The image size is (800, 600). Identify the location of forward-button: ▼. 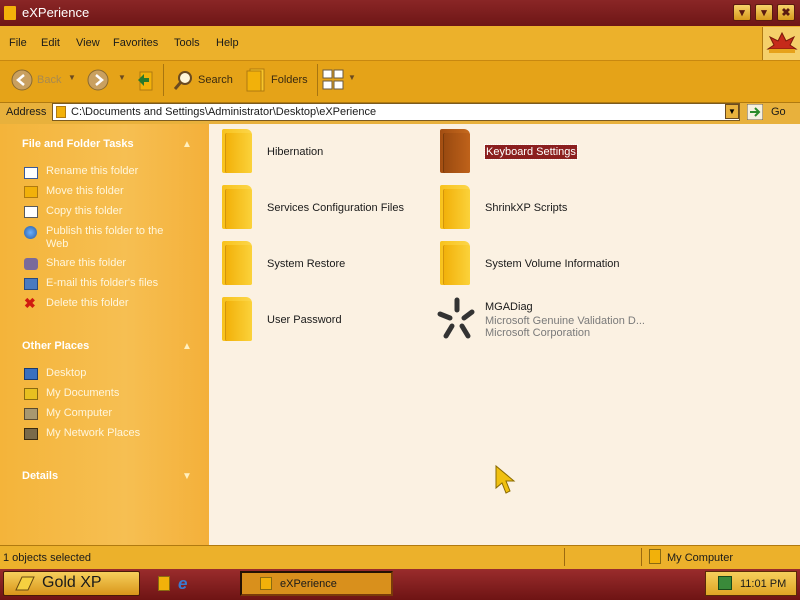
(106, 80).